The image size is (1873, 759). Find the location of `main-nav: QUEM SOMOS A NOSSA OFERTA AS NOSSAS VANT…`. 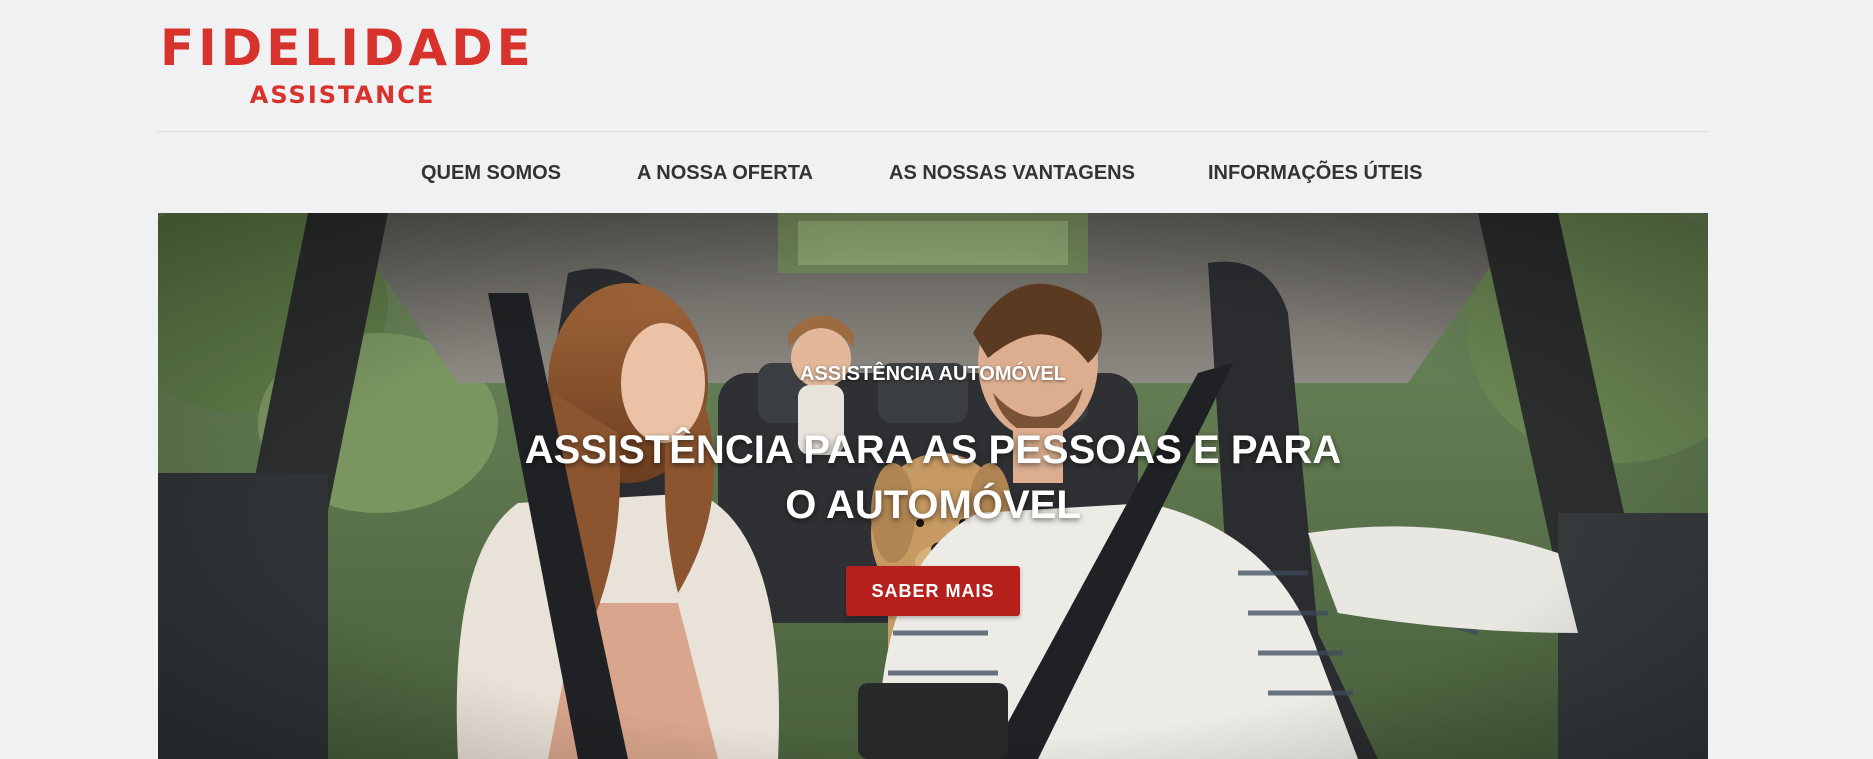

main-nav: QUEM SOMOS A NOSSA OFERTA AS NOSSAS VANT… is located at coordinates (936, 173).